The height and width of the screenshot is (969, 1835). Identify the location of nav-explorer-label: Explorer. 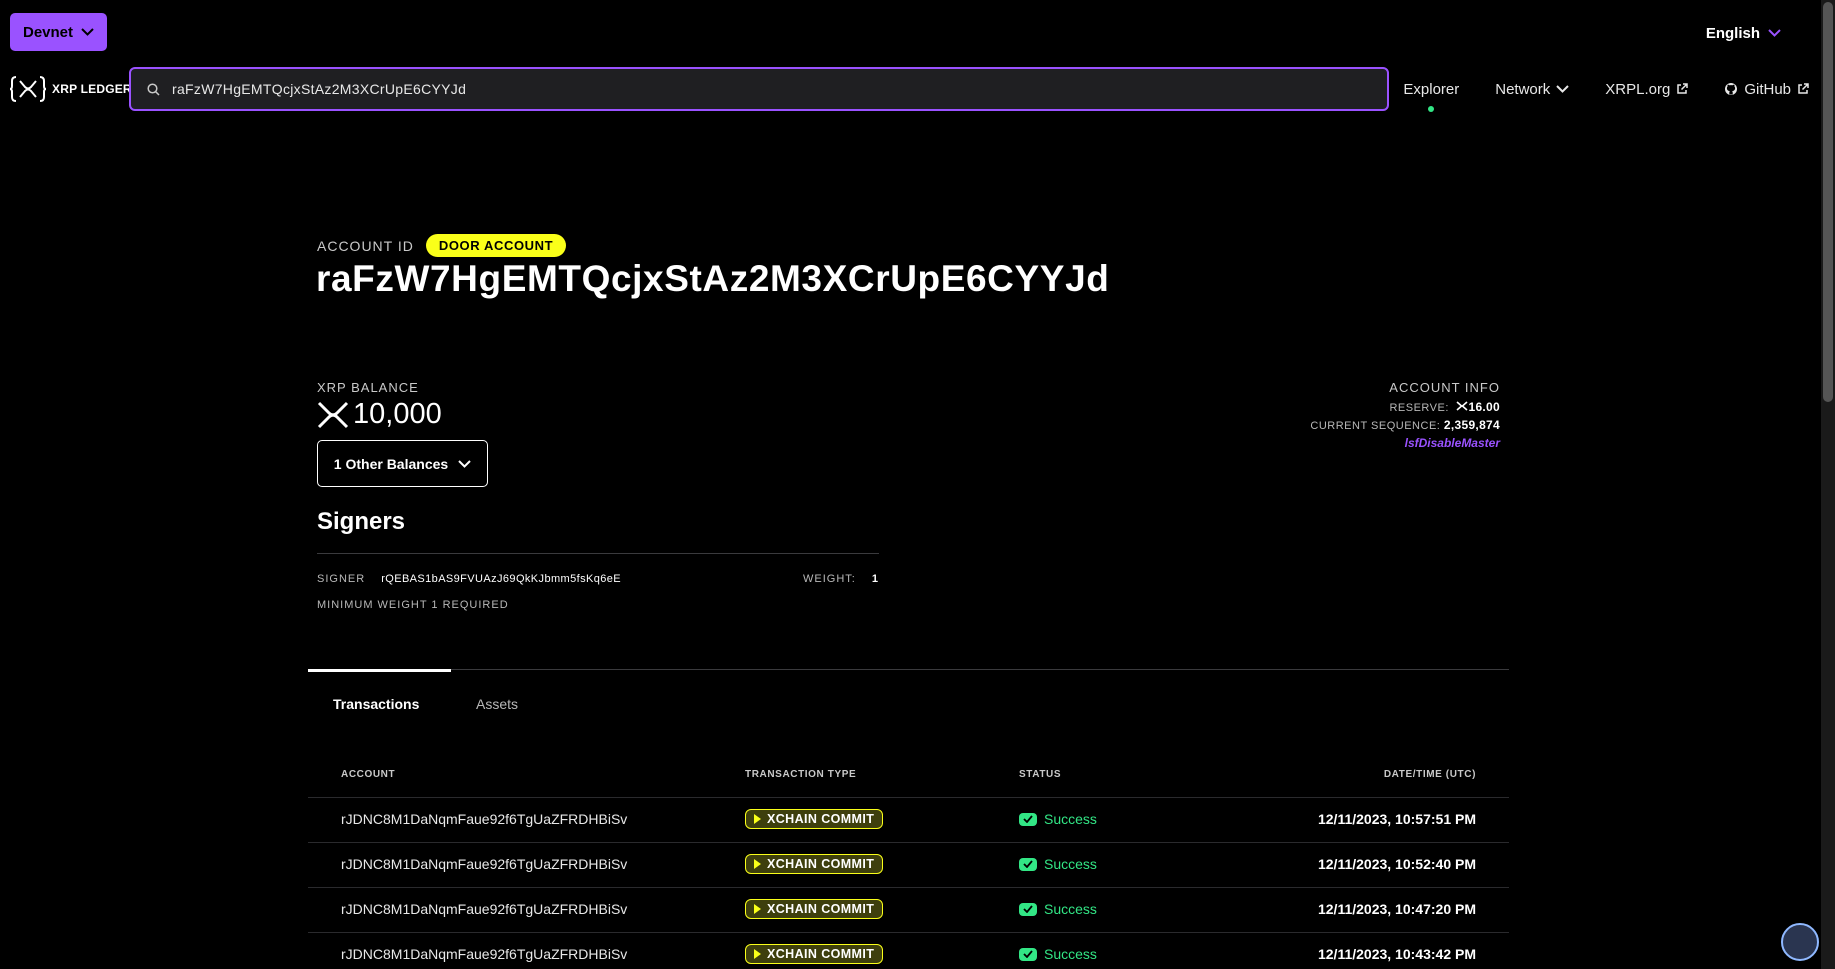
(1431, 89).